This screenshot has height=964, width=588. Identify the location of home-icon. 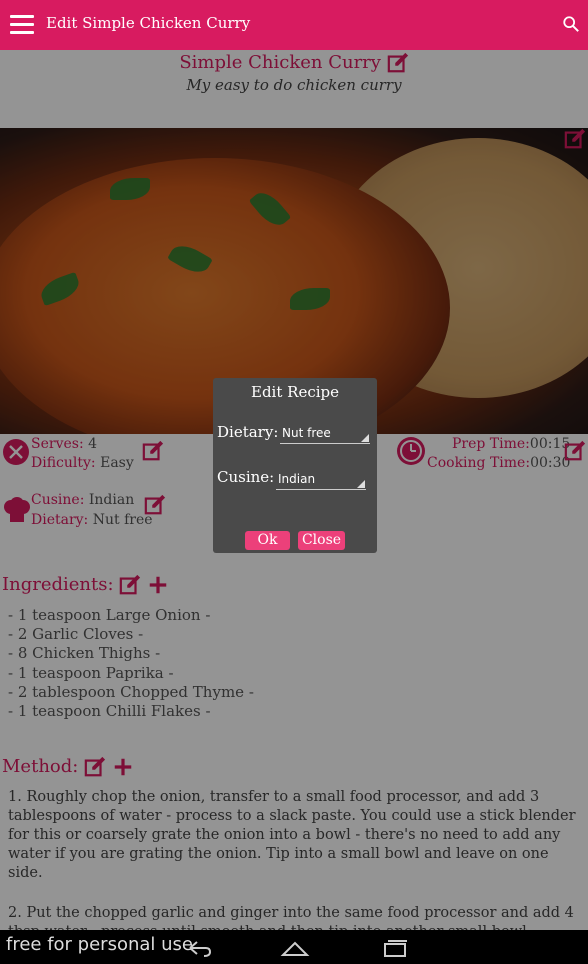
(295, 948).